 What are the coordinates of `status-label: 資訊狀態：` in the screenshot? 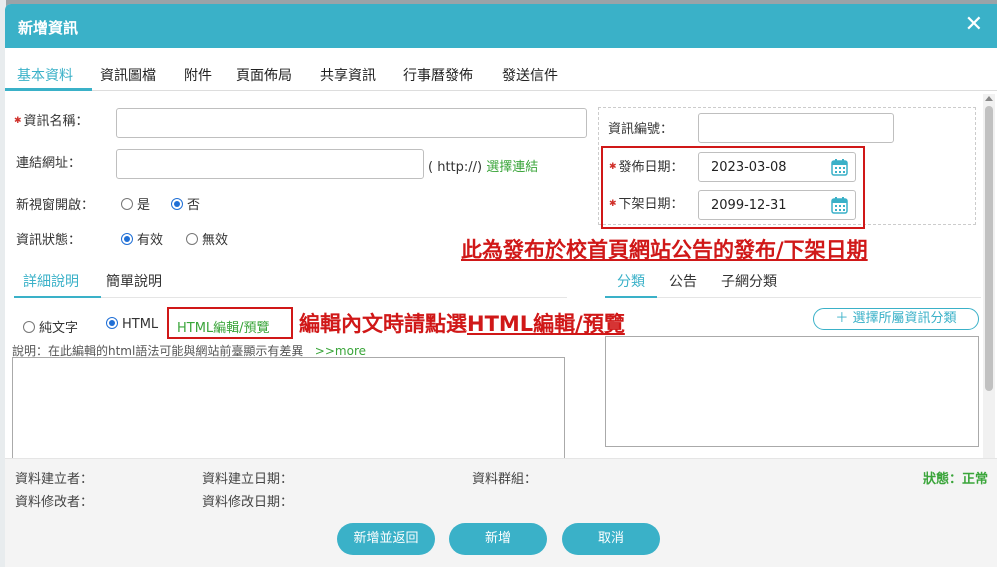 It's located at (49, 240).